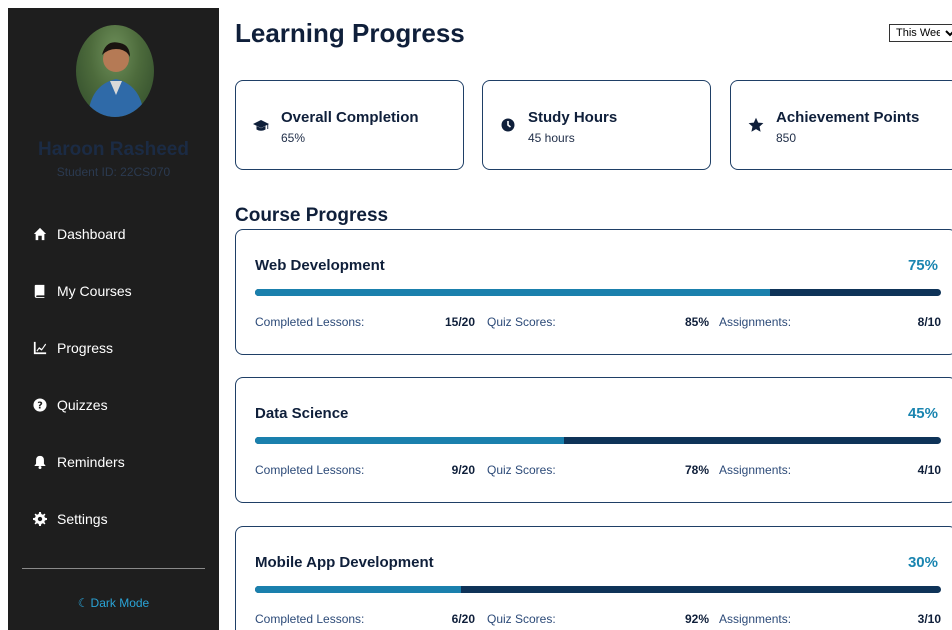  I want to click on stat-card-study-hours: Study Hours 45 hours, so click(596, 125).